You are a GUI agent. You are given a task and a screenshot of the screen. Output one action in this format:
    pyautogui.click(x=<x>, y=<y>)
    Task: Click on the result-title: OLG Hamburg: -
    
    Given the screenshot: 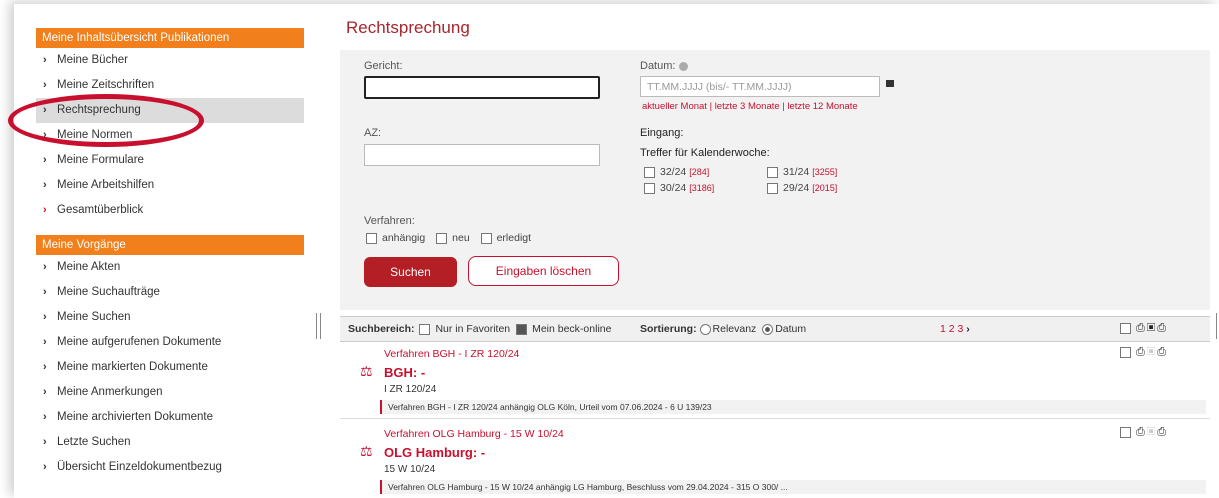 What is the action you would take?
    pyautogui.click(x=434, y=452)
    